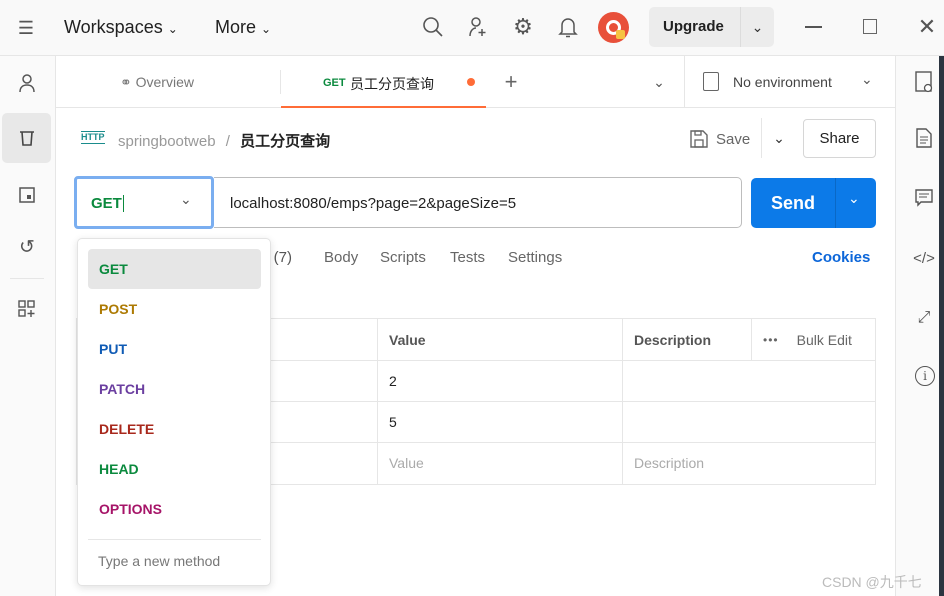 The height and width of the screenshot is (596, 944). Describe the element at coordinates (699, 139) in the screenshot. I see `save-disk-icon` at that location.